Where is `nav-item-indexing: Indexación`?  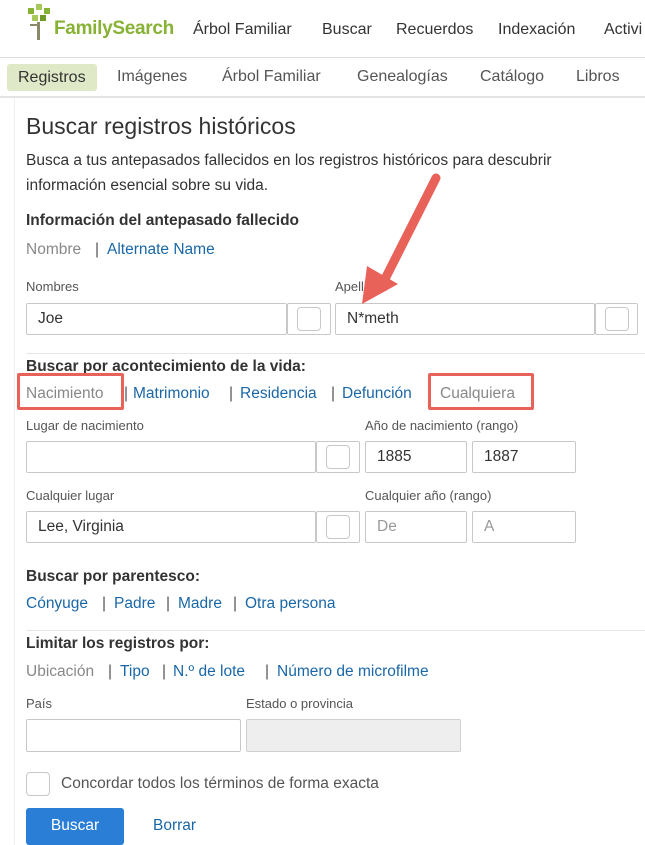
nav-item-indexing: Indexación is located at coordinates (536, 30).